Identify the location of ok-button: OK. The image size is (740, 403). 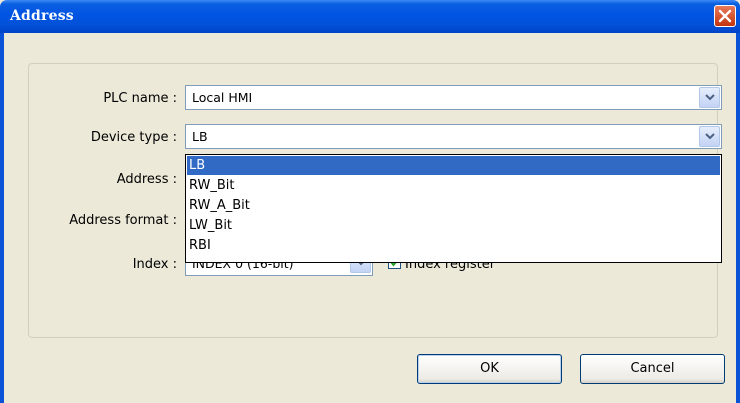
(489, 369).